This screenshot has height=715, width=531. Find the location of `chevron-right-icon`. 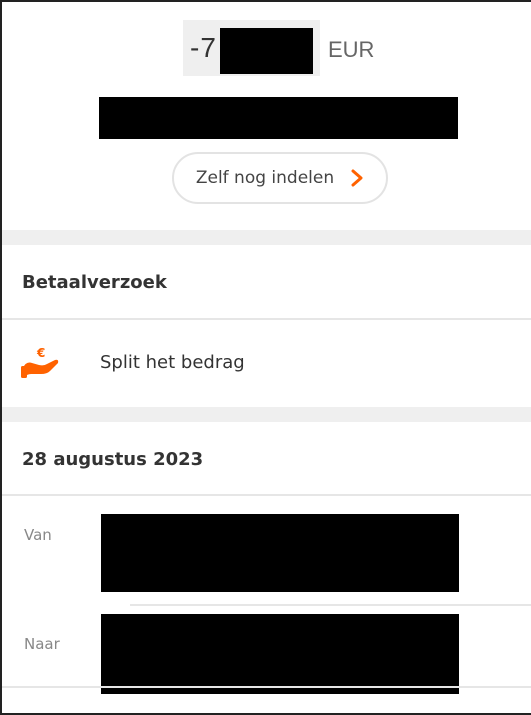

chevron-right-icon is located at coordinates (357, 178).